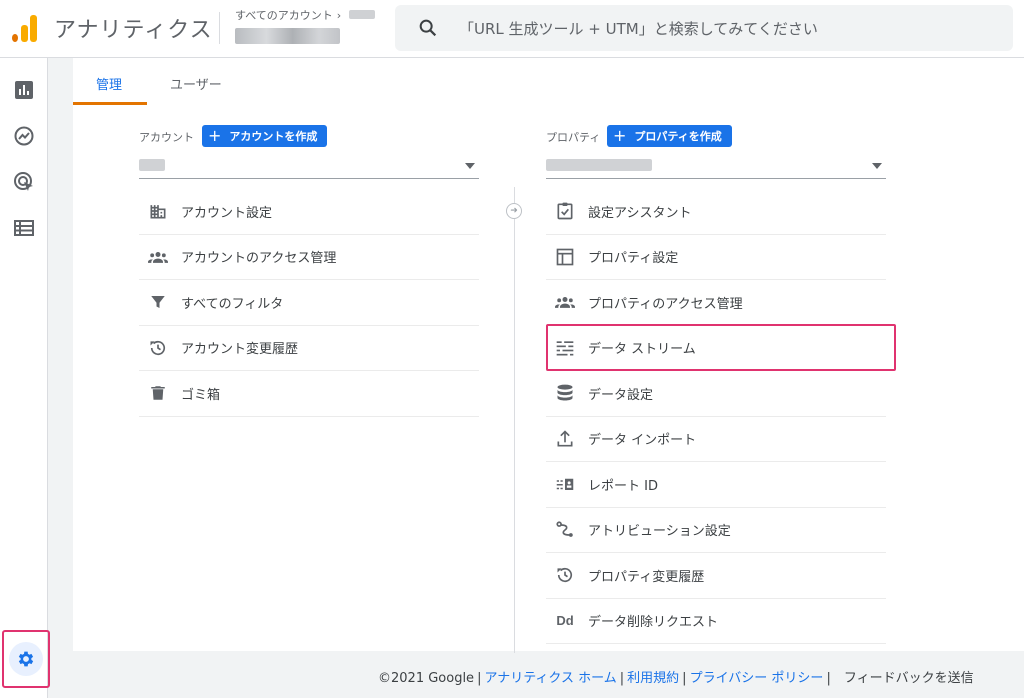  What do you see at coordinates (716, 212) in the screenshot?
I see `setup-assistant-item: 設定アシスタント` at bounding box center [716, 212].